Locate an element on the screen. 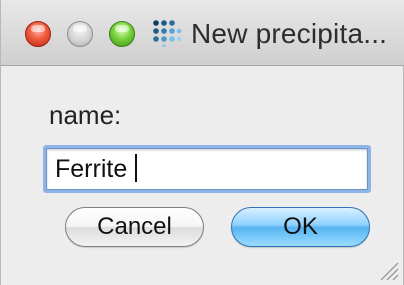  name-input: Ferrite is located at coordinates (207, 169).